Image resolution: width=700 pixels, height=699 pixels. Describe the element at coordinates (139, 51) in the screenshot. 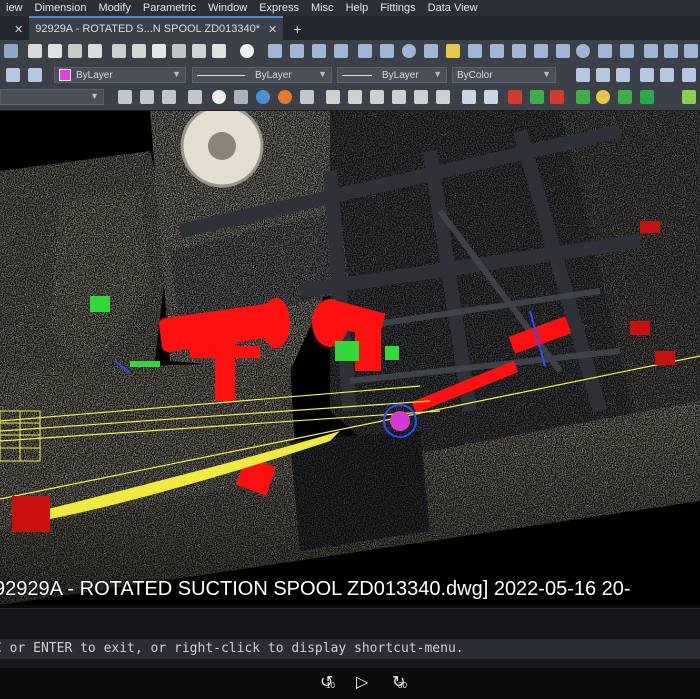

I see `design-center-icon` at that location.